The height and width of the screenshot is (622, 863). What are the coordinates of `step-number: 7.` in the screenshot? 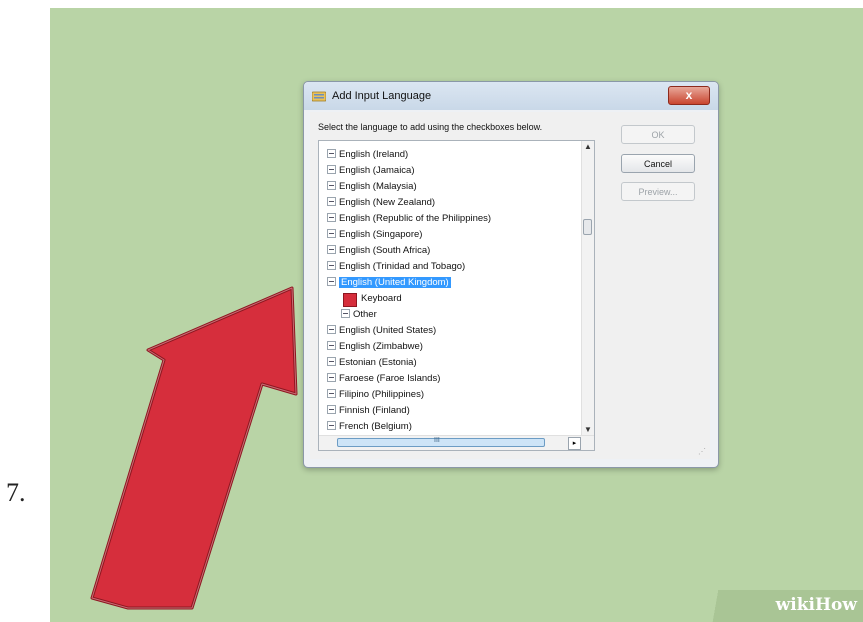 It's located at (16, 492).